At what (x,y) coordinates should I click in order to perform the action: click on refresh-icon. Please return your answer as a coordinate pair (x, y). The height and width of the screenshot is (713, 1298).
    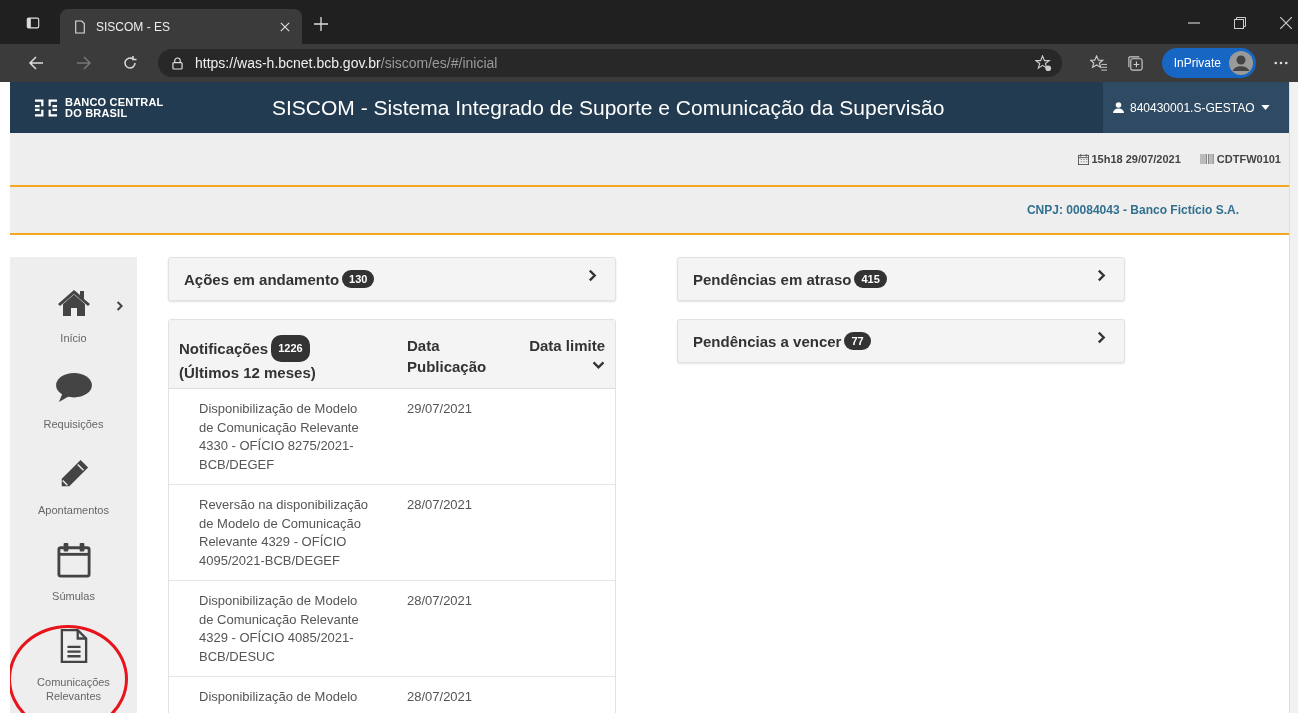
    Looking at the image, I should click on (130, 63).